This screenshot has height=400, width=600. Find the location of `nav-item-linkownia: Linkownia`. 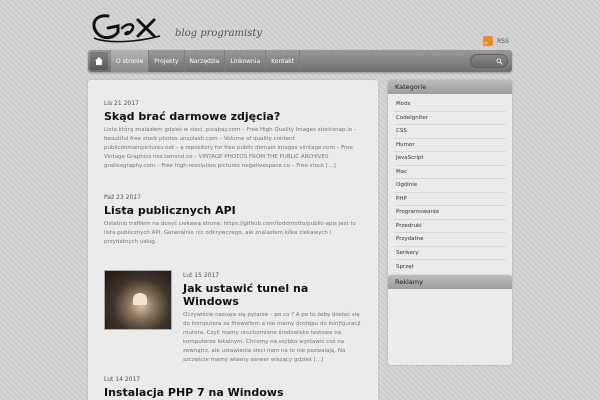

nav-item-linkownia: Linkownia is located at coordinates (246, 61).